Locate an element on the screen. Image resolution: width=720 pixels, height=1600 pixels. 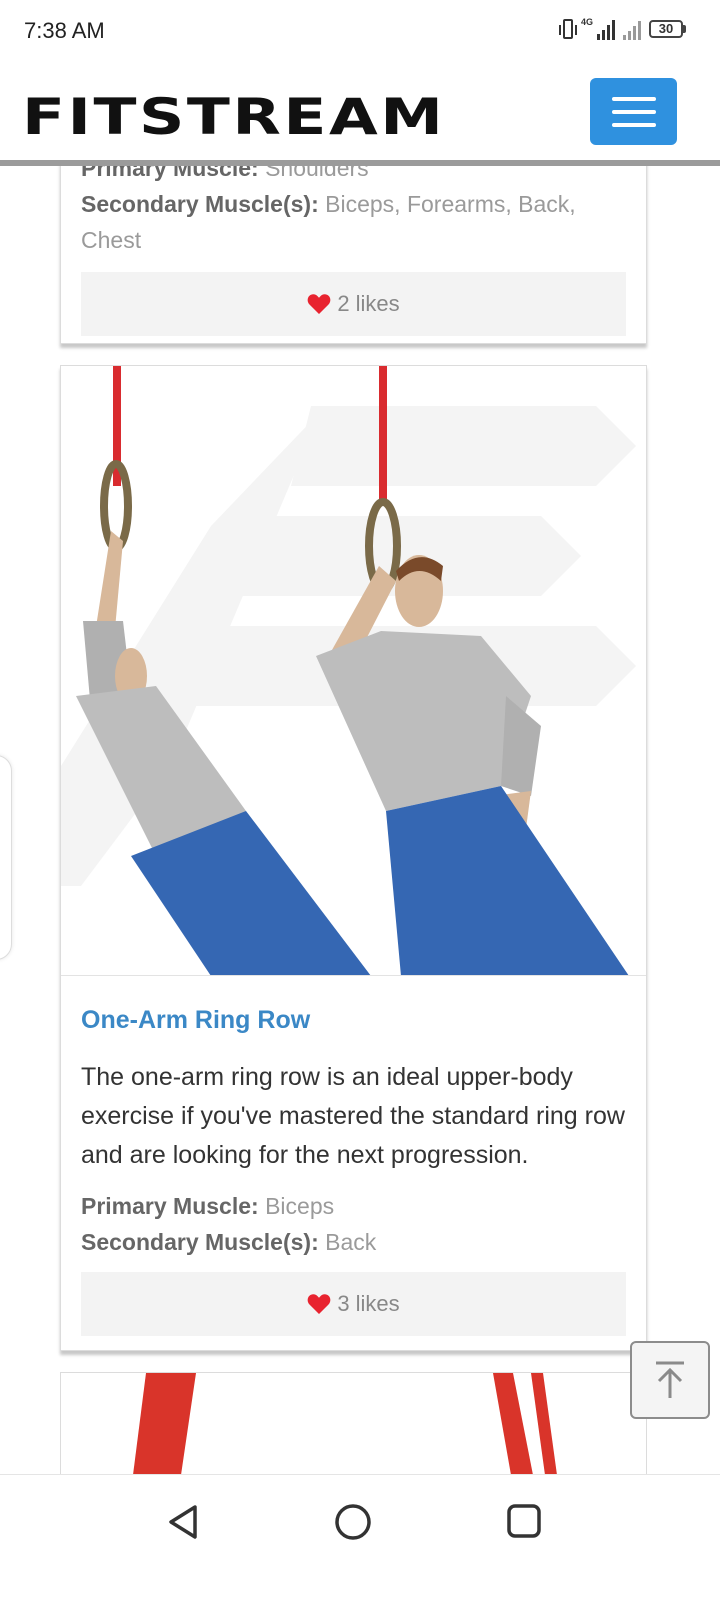
network-type: 4G is located at coordinates (586, 22).